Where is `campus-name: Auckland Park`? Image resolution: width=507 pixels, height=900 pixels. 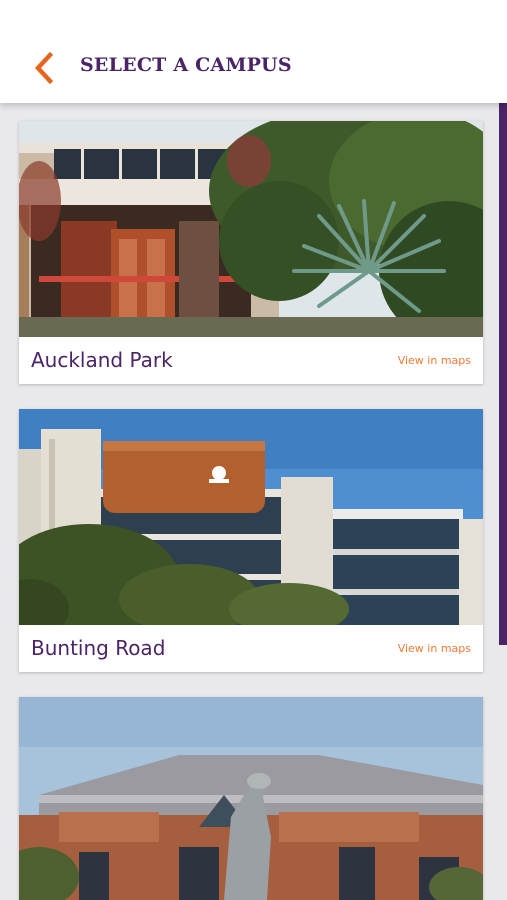 campus-name: Auckland Park is located at coordinates (102, 360).